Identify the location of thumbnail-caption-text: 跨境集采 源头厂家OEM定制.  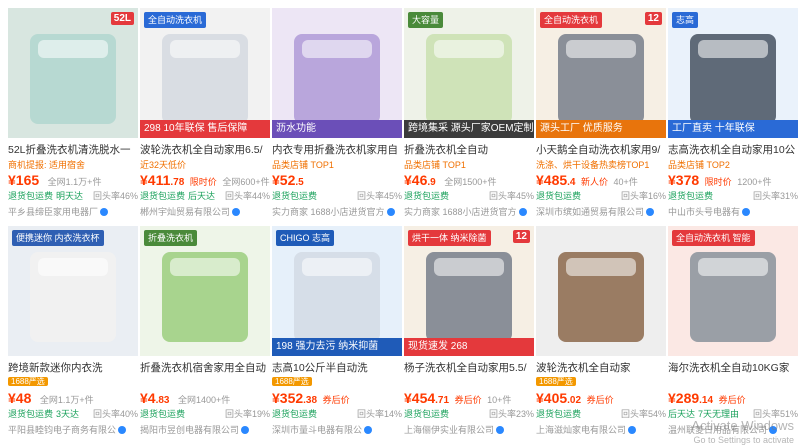
(471, 128).